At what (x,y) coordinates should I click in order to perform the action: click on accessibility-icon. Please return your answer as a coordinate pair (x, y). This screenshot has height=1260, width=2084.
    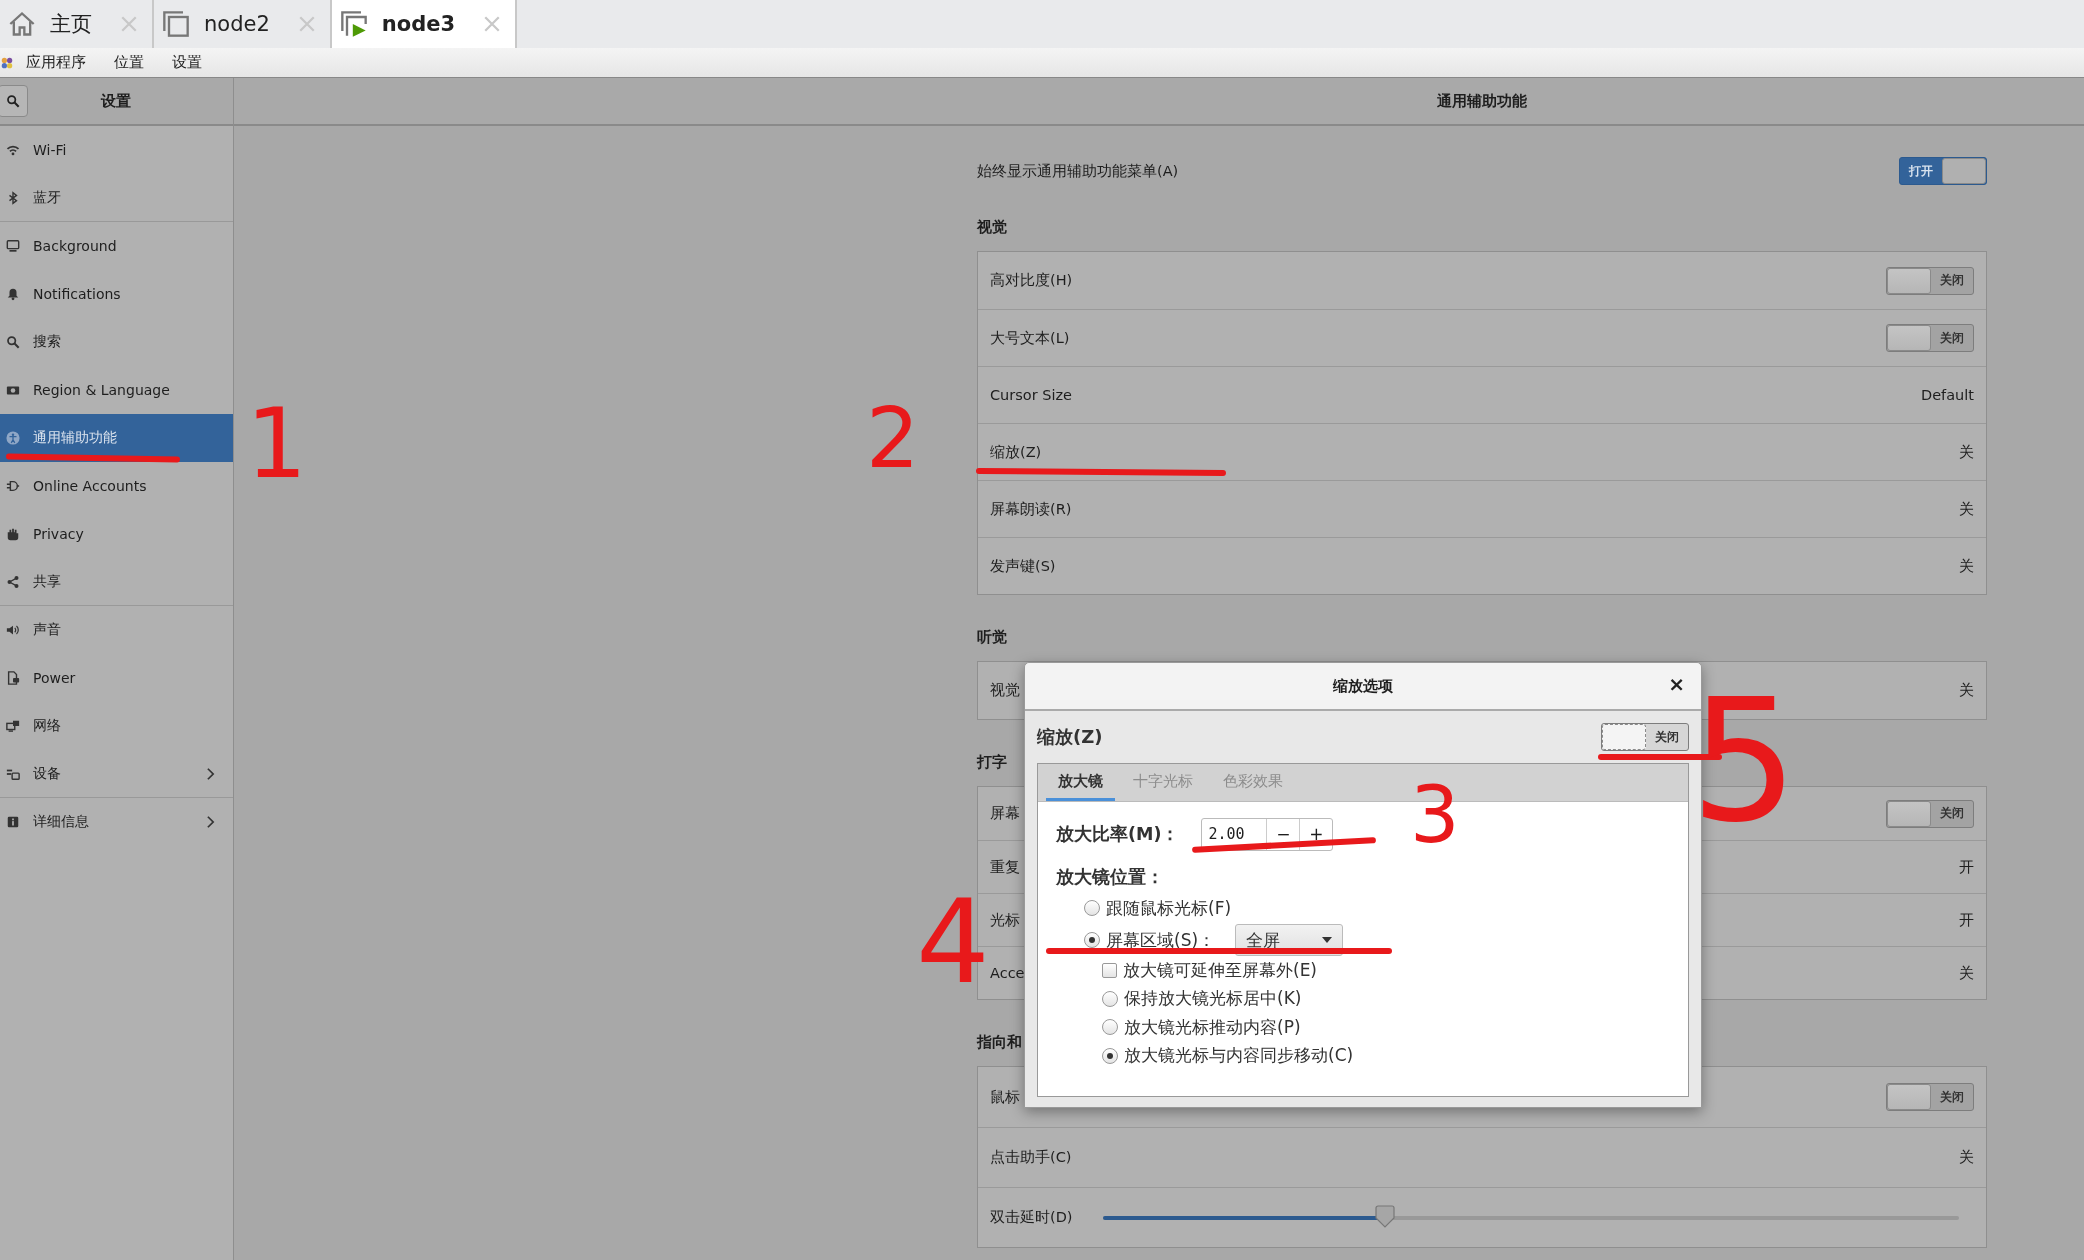
    Looking at the image, I should click on (13, 438).